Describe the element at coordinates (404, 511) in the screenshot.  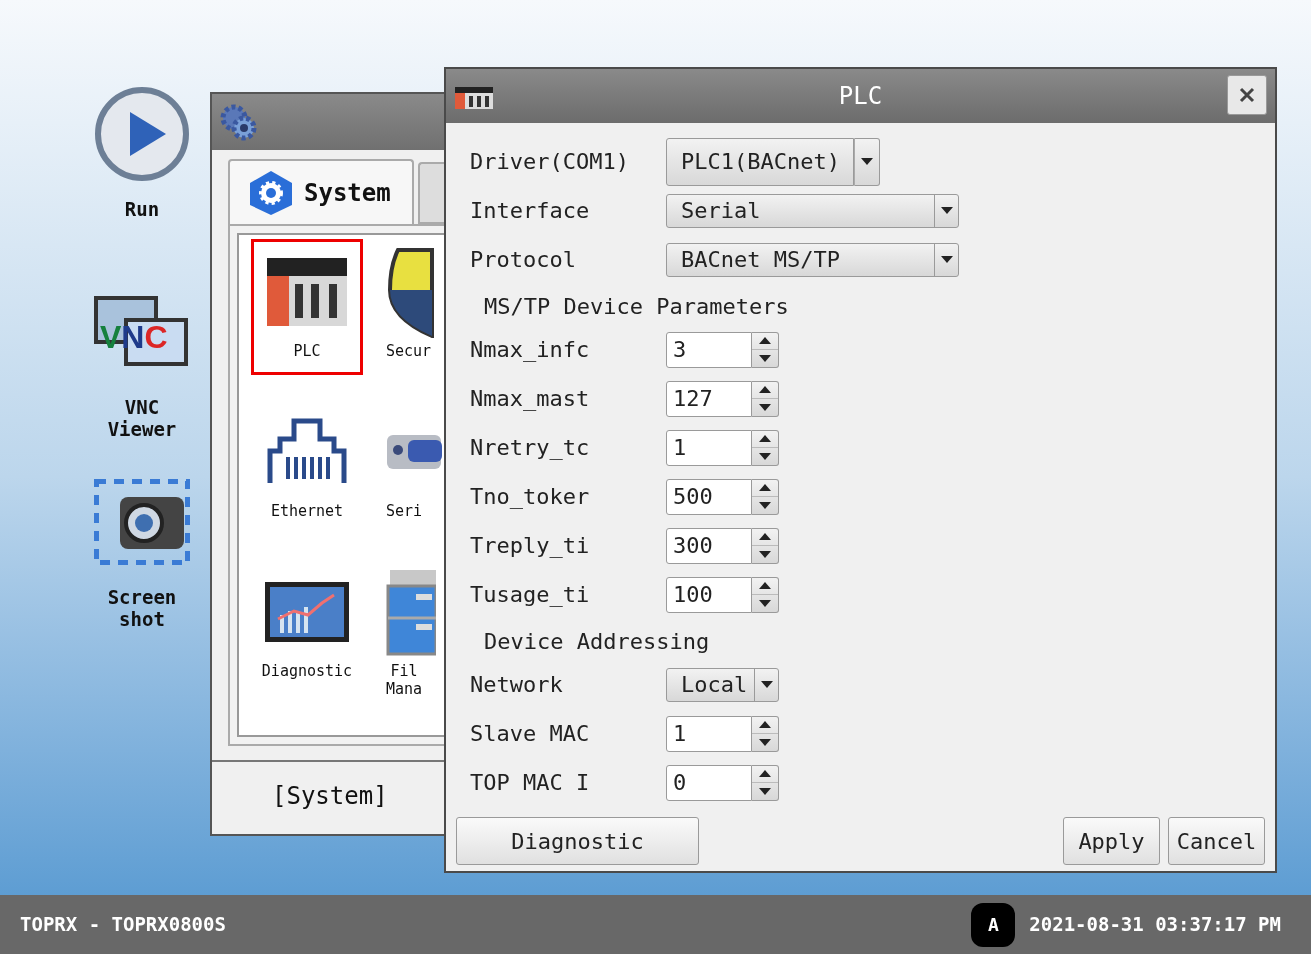
I see `system-item-label: Seri` at that location.